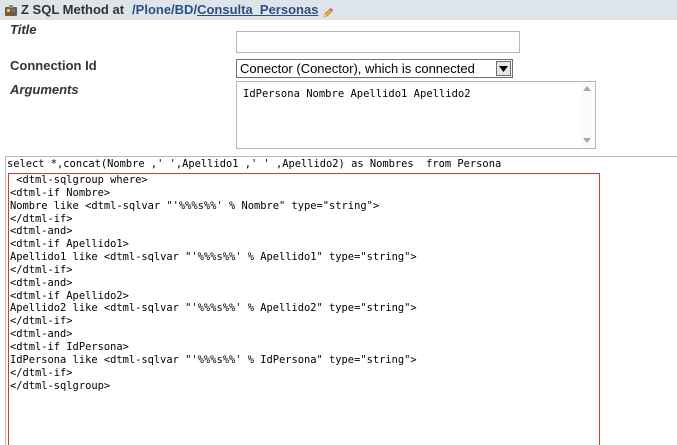 This screenshot has height=445, width=677. What do you see at coordinates (164, 9) in the screenshot?
I see `breadcrumb-path: /Plone/BD/` at bounding box center [164, 9].